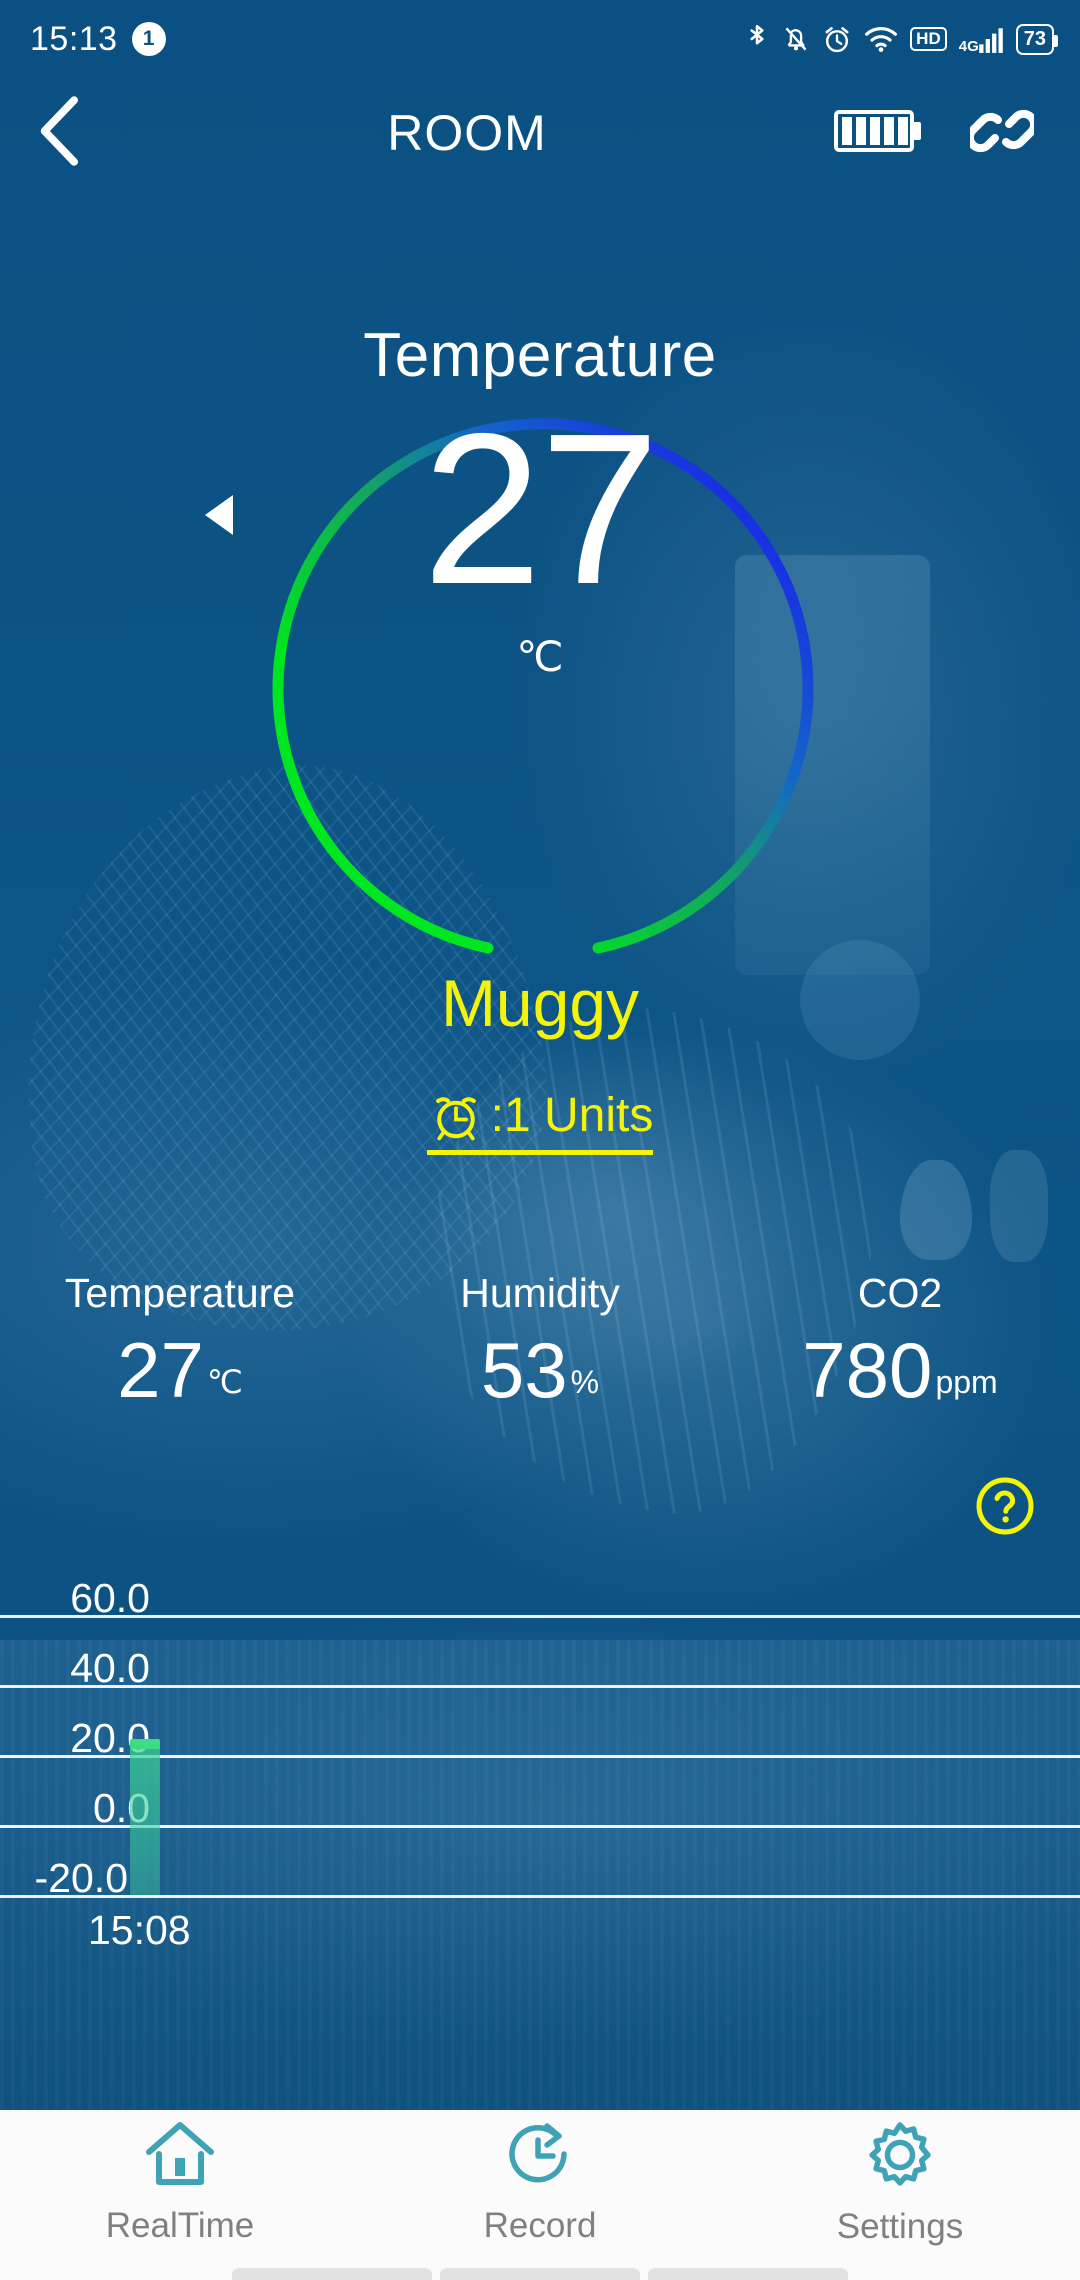  What do you see at coordinates (957, 133) in the screenshot?
I see `header-actions` at bounding box center [957, 133].